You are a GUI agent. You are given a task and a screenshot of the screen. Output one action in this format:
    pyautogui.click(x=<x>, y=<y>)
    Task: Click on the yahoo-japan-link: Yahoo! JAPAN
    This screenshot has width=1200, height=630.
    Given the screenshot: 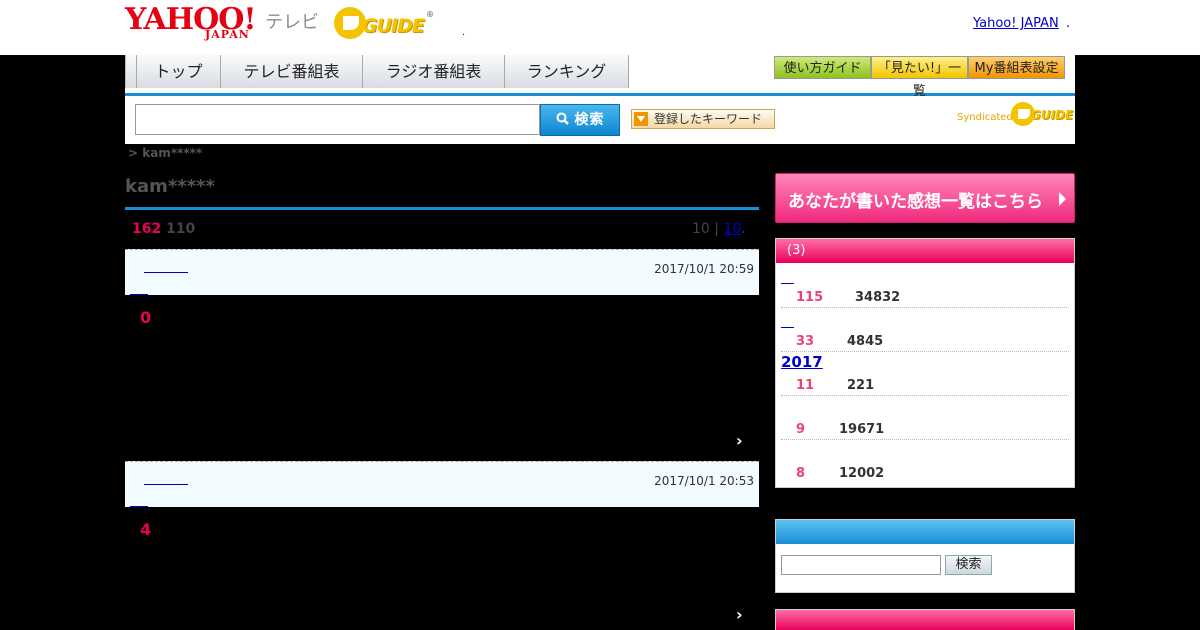 What is the action you would take?
    pyautogui.click(x=1016, y=23)
    